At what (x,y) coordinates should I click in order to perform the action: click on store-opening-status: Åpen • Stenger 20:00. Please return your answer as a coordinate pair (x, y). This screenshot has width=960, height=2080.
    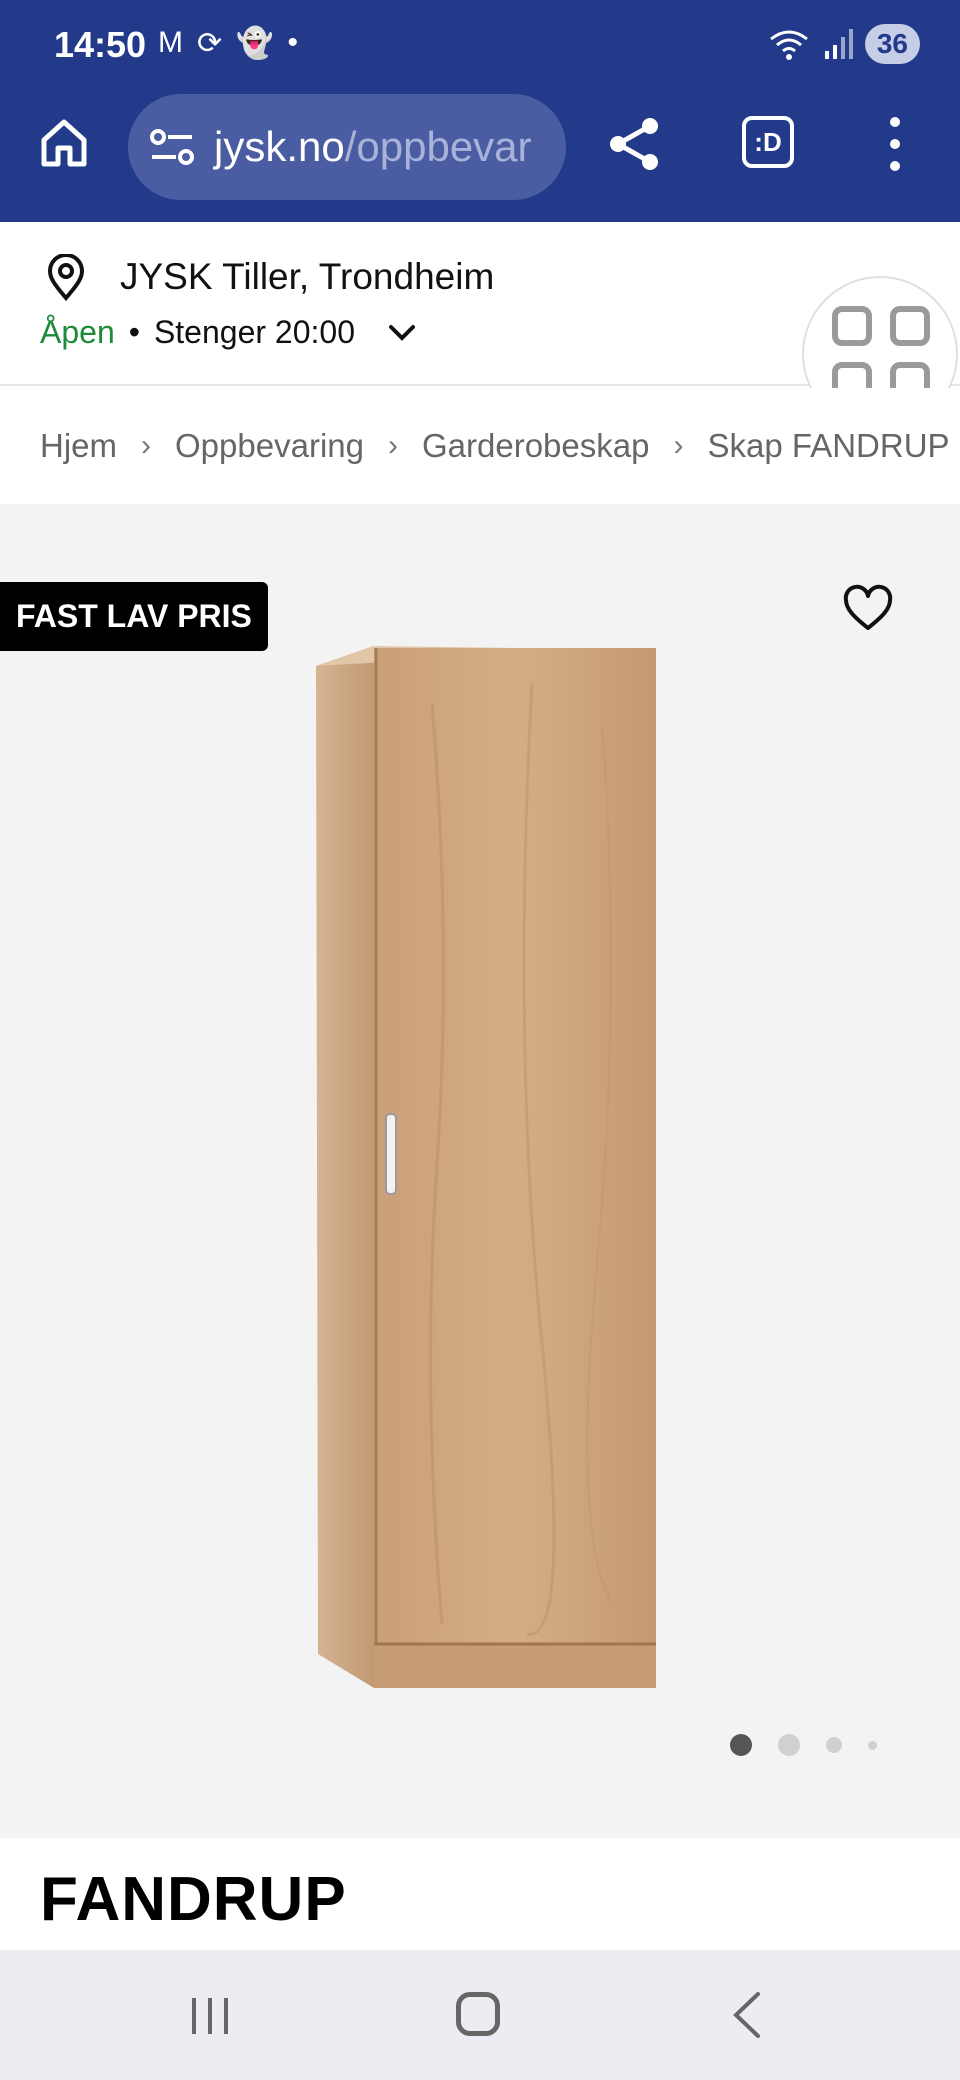
    Looking at the image, I should click on (228, 332).